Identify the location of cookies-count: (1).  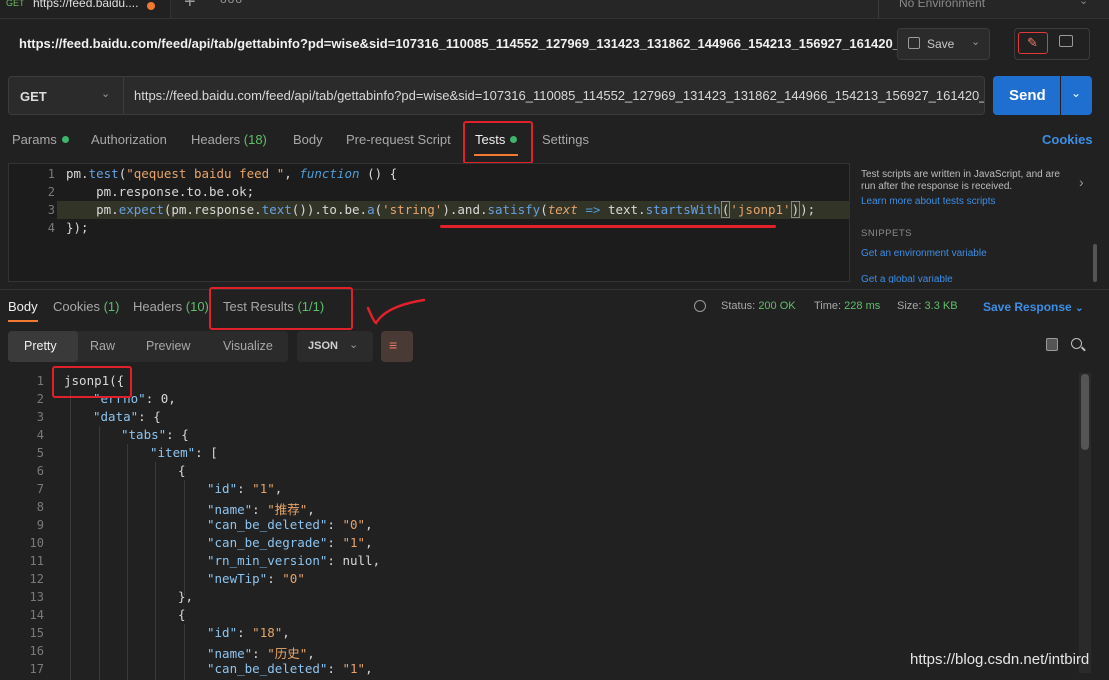
(111, 306).